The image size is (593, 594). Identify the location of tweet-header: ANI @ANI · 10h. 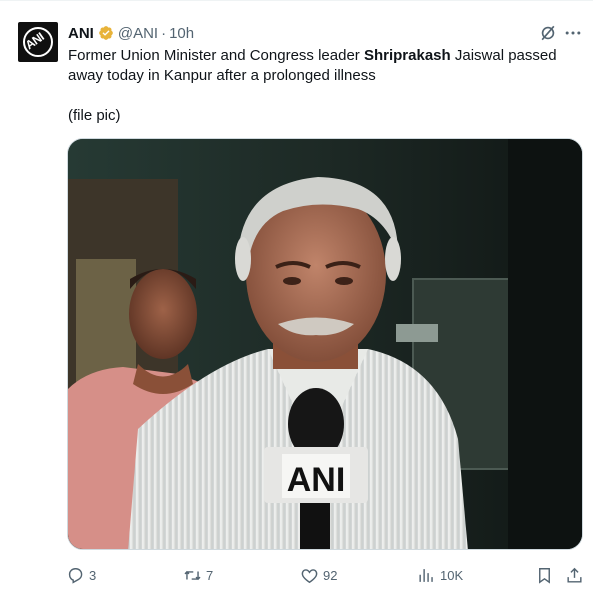
(131, 33).